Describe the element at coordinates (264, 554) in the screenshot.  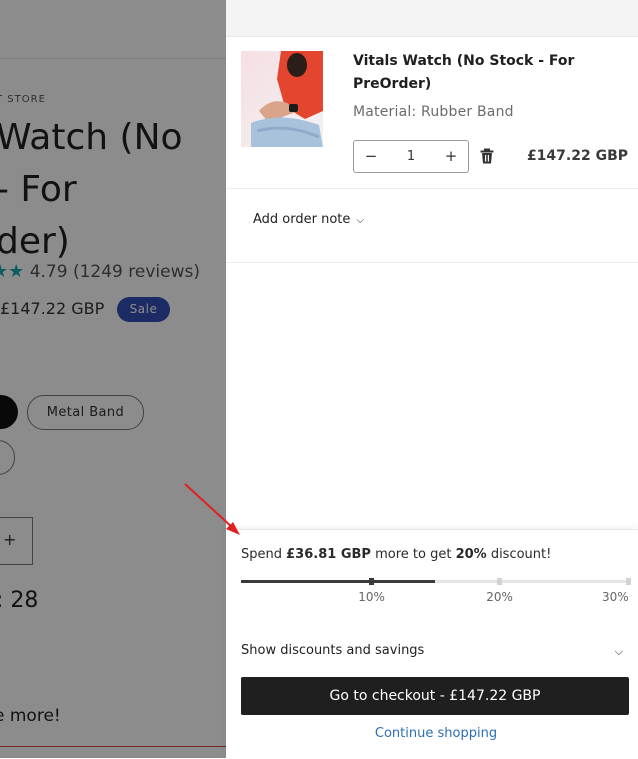
I see `discount-prefix: Spend` at that location.